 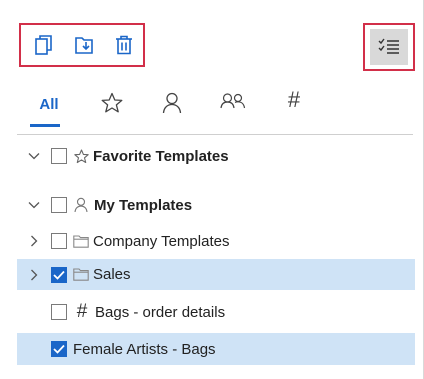 What do you see at coordinates (45, 125) in the screenshot?
I see `active-tab-indicator` at bounding box center [45, 125].